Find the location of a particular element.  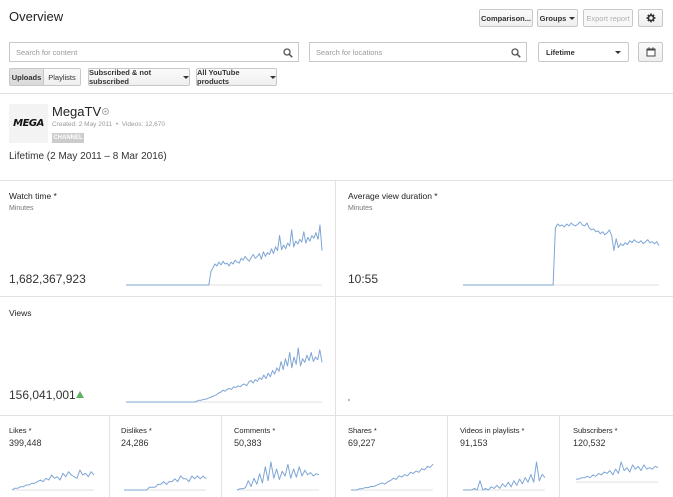

comments-title: Comments * is located at coordinates (255, 430).